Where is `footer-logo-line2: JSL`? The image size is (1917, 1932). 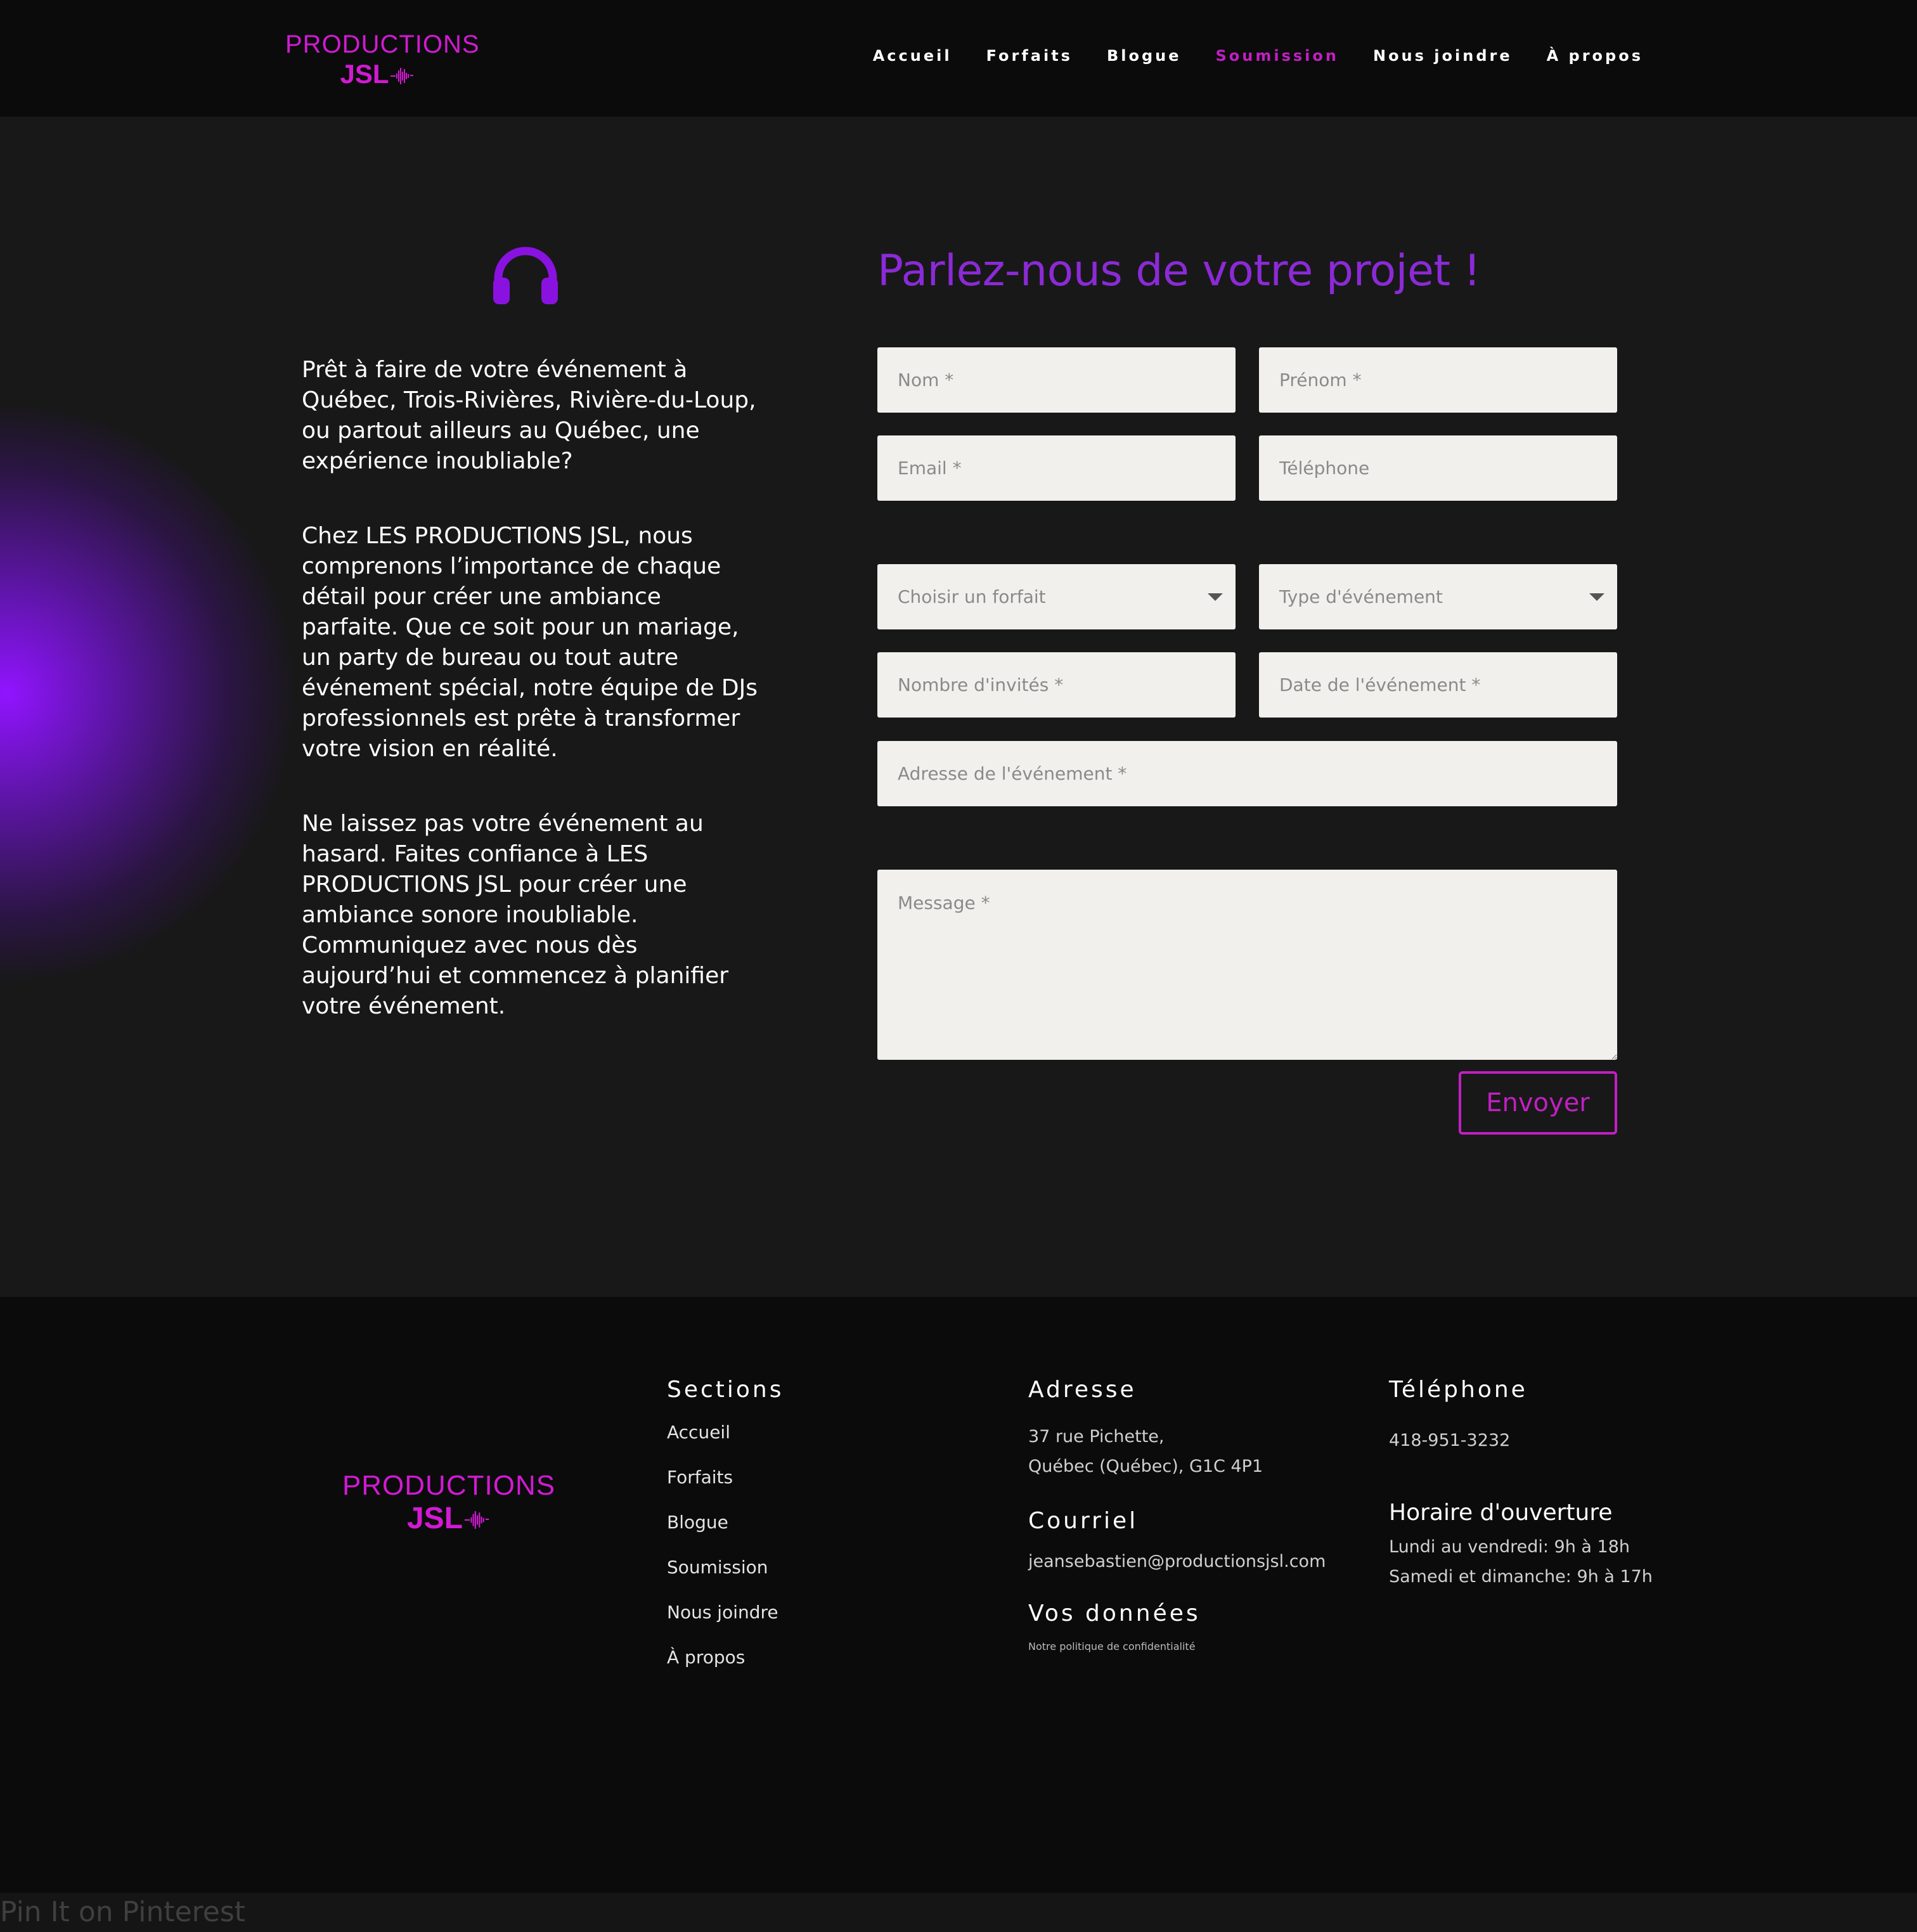 footer-logo-line2: JSL is located at coordinates (449, 1519).